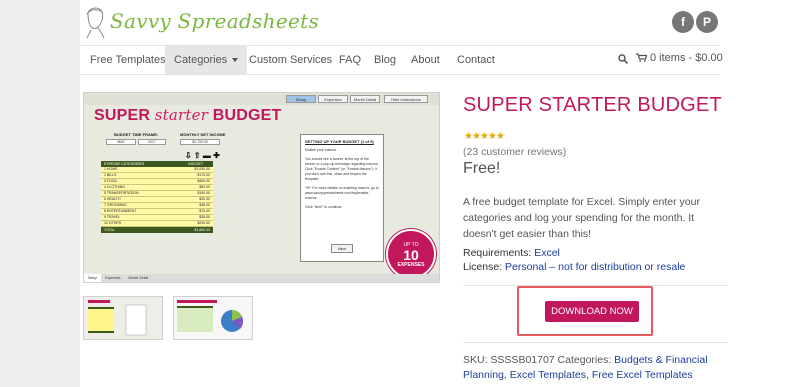 This screenshot has height=387, width=800. Describe the element at coordinates (181, 115) in the screenshot. I see `title-script: starter` at that location.